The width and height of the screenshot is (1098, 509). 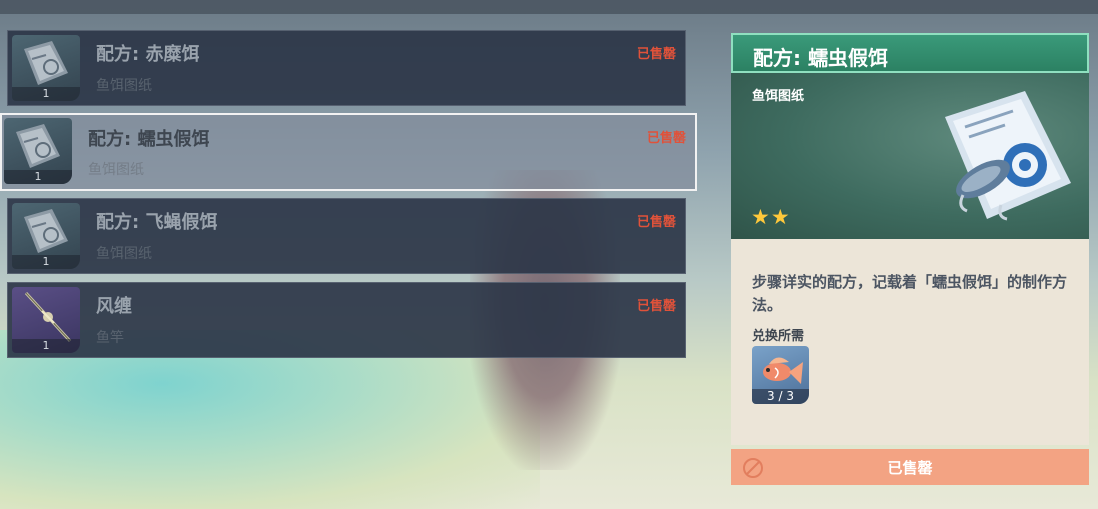 I want to click on list-item: 1 配方: 飞蝇假饵 鱼饵图纸 已售罄, so click(x=346, y=236).